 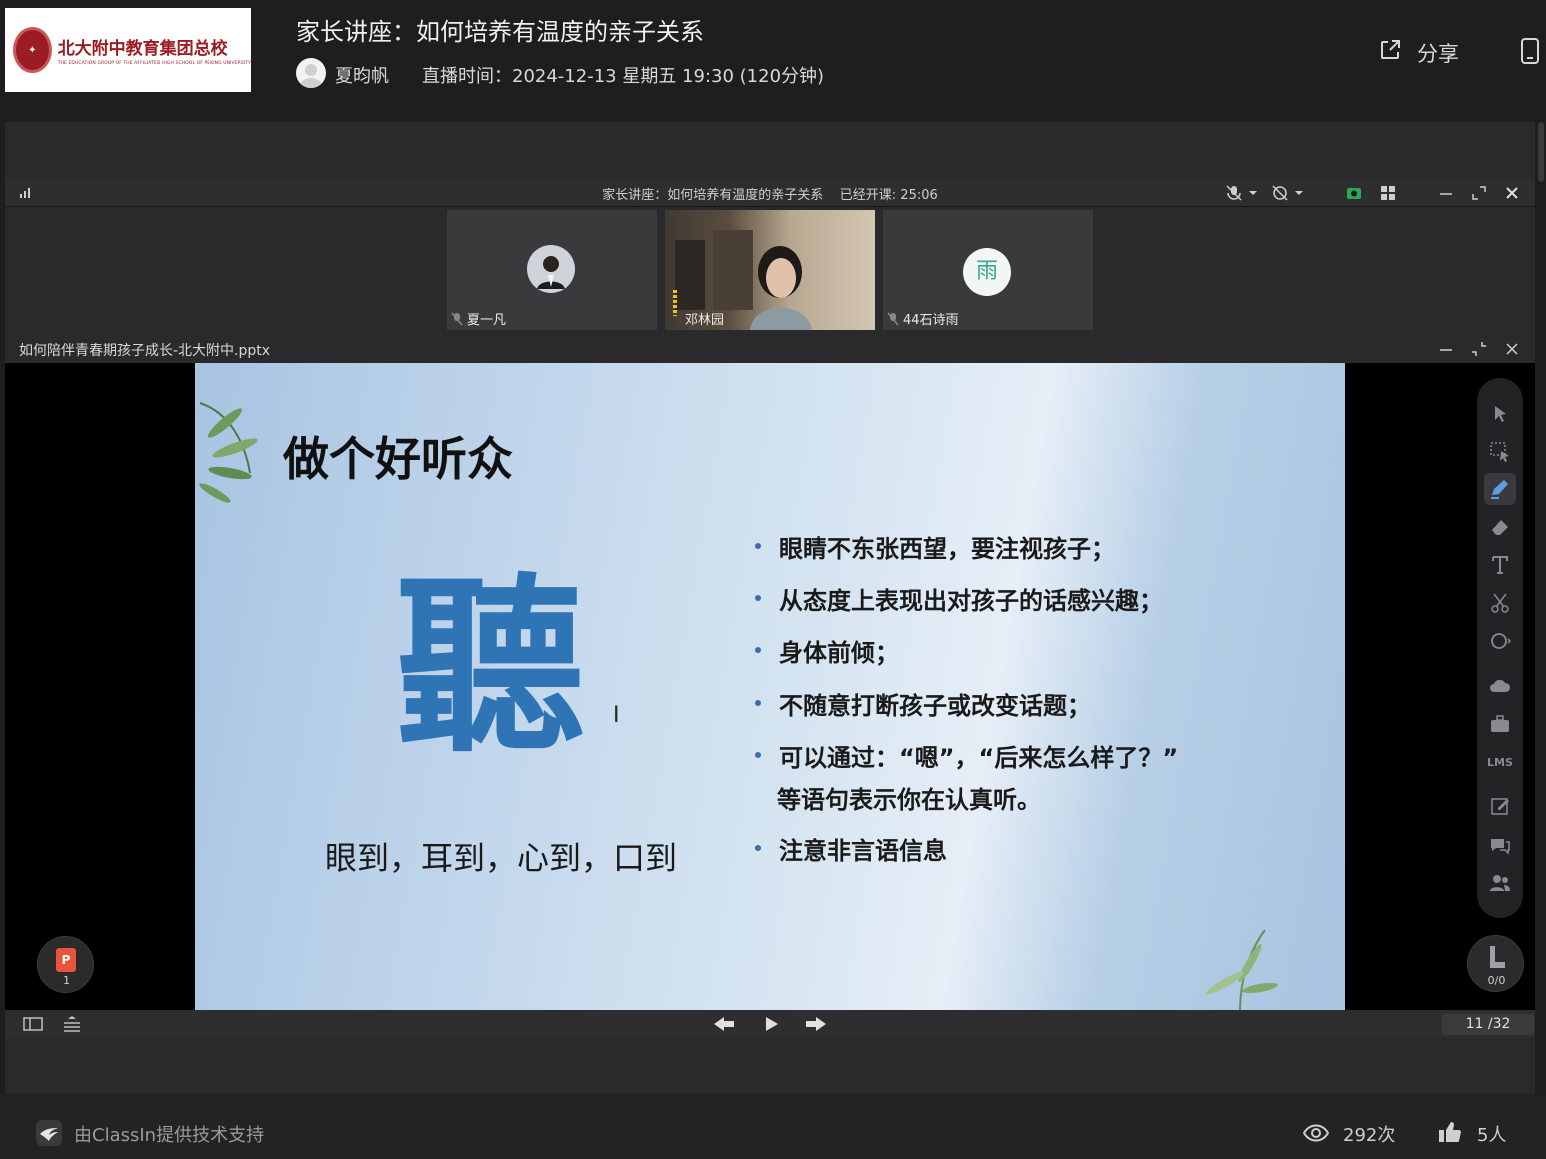 I want to click on participant-name: 邓林园, so click(x=705, y=320).